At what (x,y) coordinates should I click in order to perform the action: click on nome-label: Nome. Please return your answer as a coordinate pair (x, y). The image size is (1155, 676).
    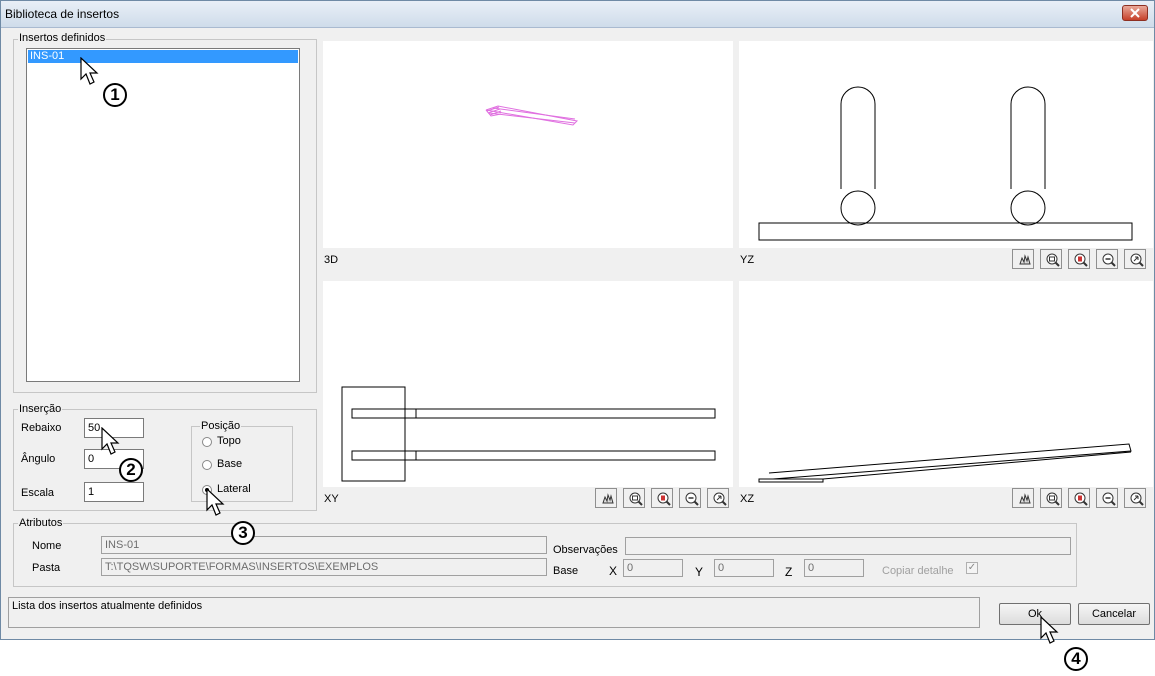
    Looking at the image, I should click on (47, 546).